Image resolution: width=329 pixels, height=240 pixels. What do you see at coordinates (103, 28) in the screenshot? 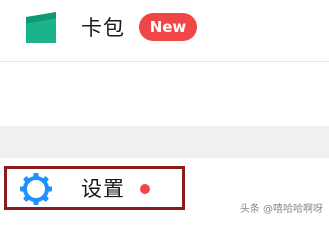
I see `menu-item-label: 卡包` at bounding box center [103, 28].